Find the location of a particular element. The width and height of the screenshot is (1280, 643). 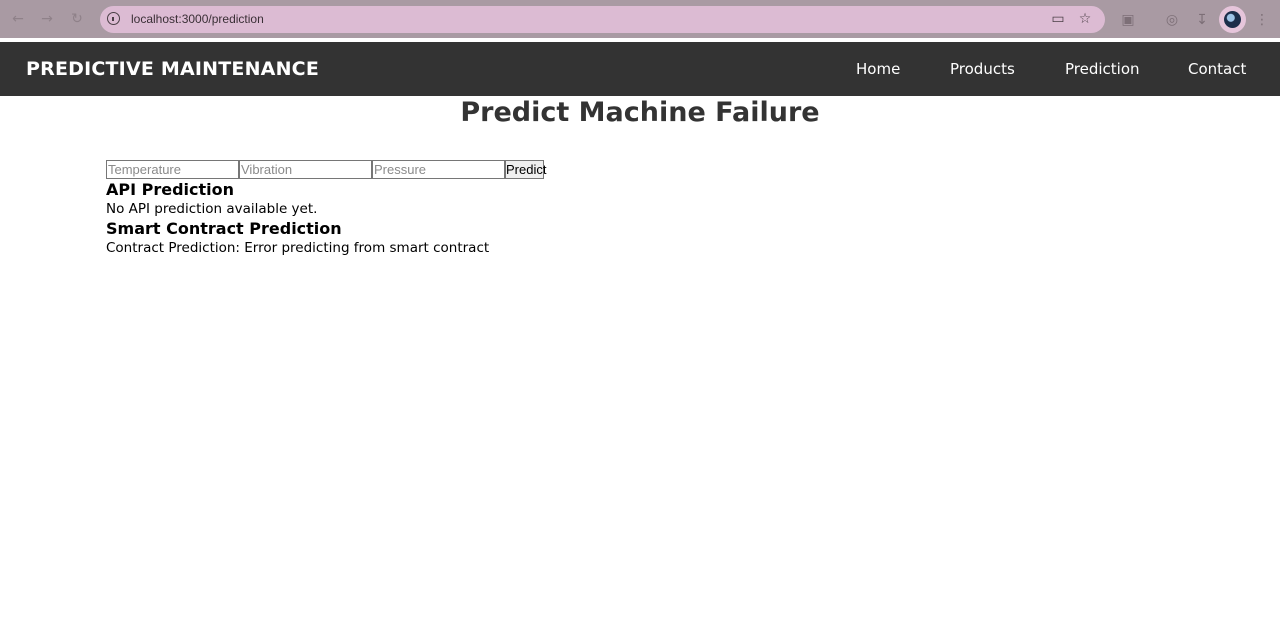

address-url: localhost:3000/prediction is located at coordinates (197, 19).